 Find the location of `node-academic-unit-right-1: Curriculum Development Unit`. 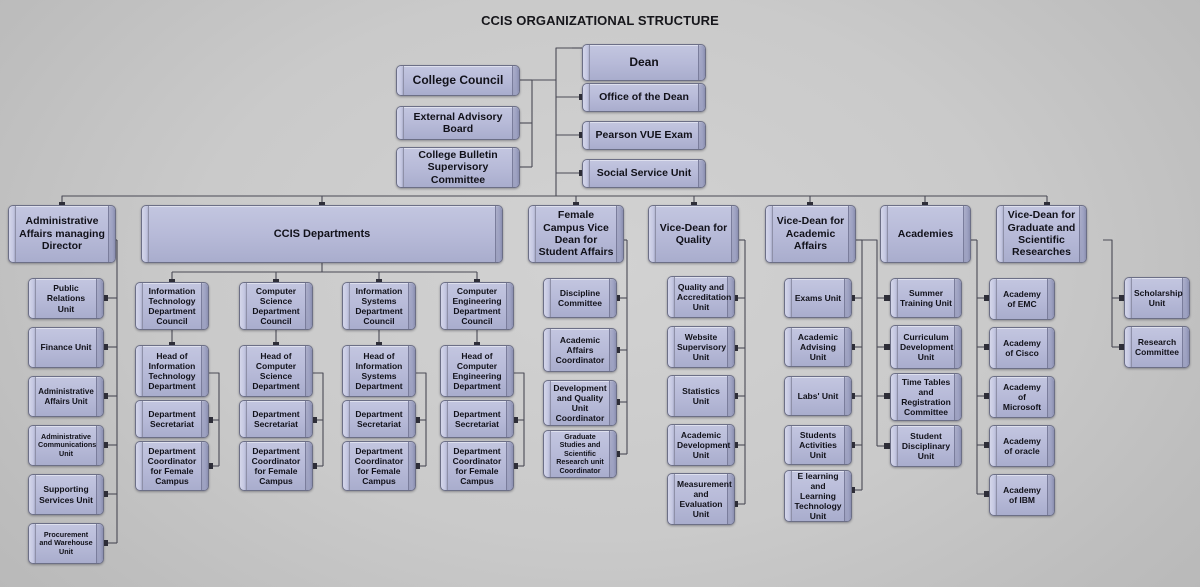

node-academic-unit-right-1: Curriculum Development Unit is located at coordinates (926, 347).